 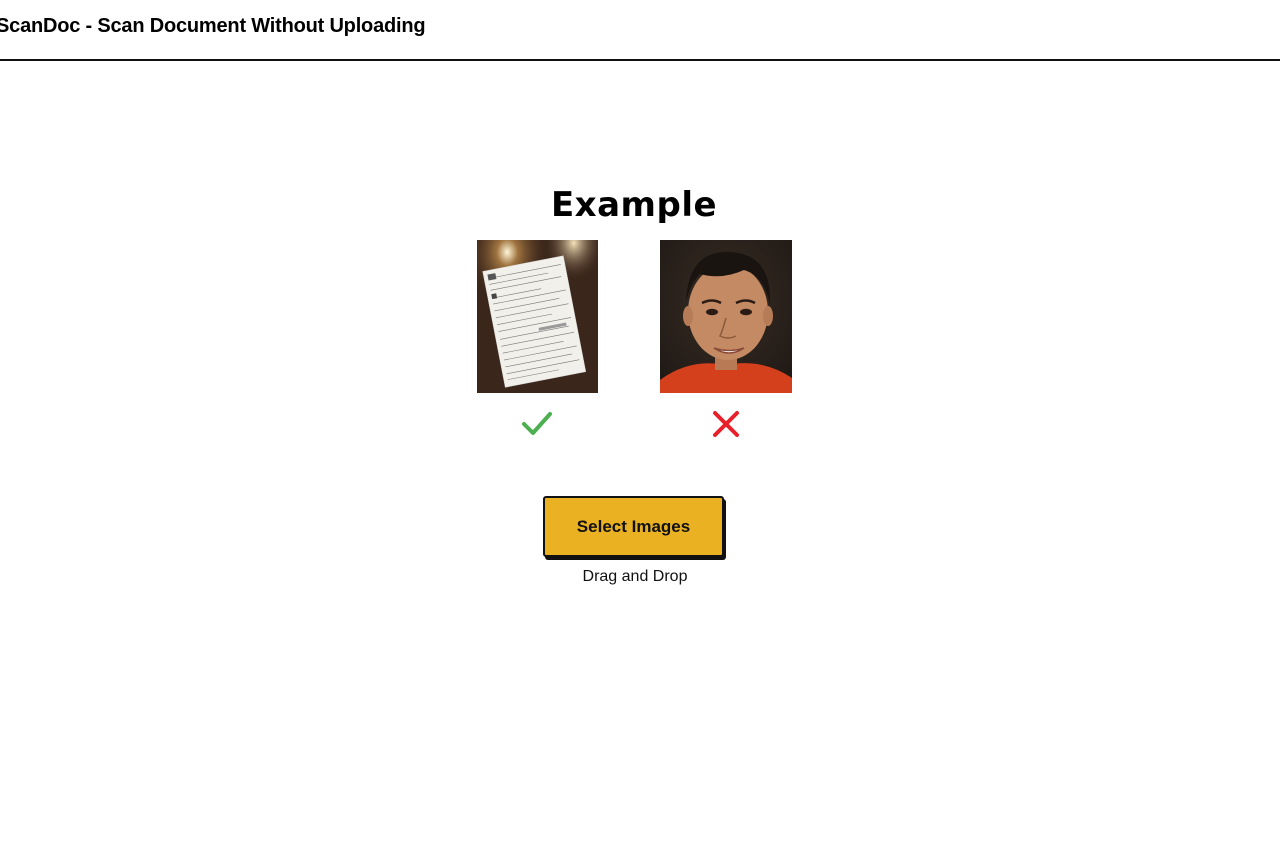 What do you see at coordinates (633, 526) in the screenshot?
I see `select-images-button: Select Images` at bounding box center [633, 526].